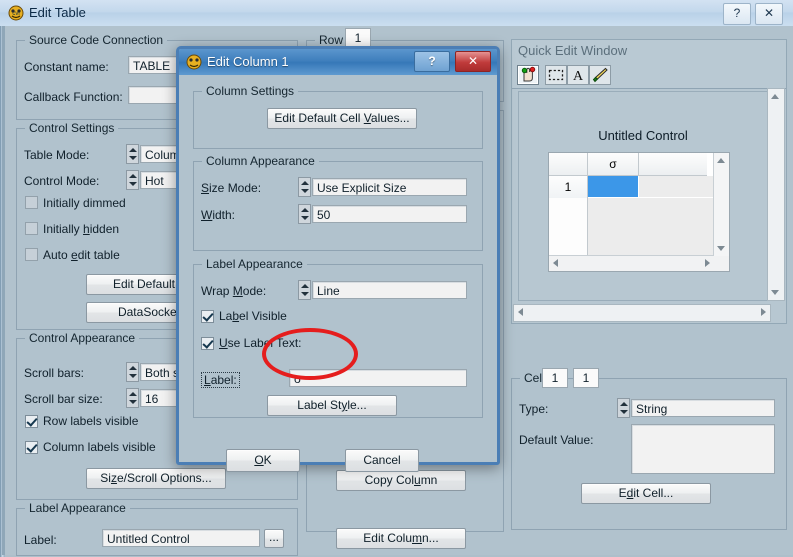  What do you see at coordinates (556, 440) in the screenshot?
I see `cell-default-value-label: Default Value:` at bounding box center [556, 440].